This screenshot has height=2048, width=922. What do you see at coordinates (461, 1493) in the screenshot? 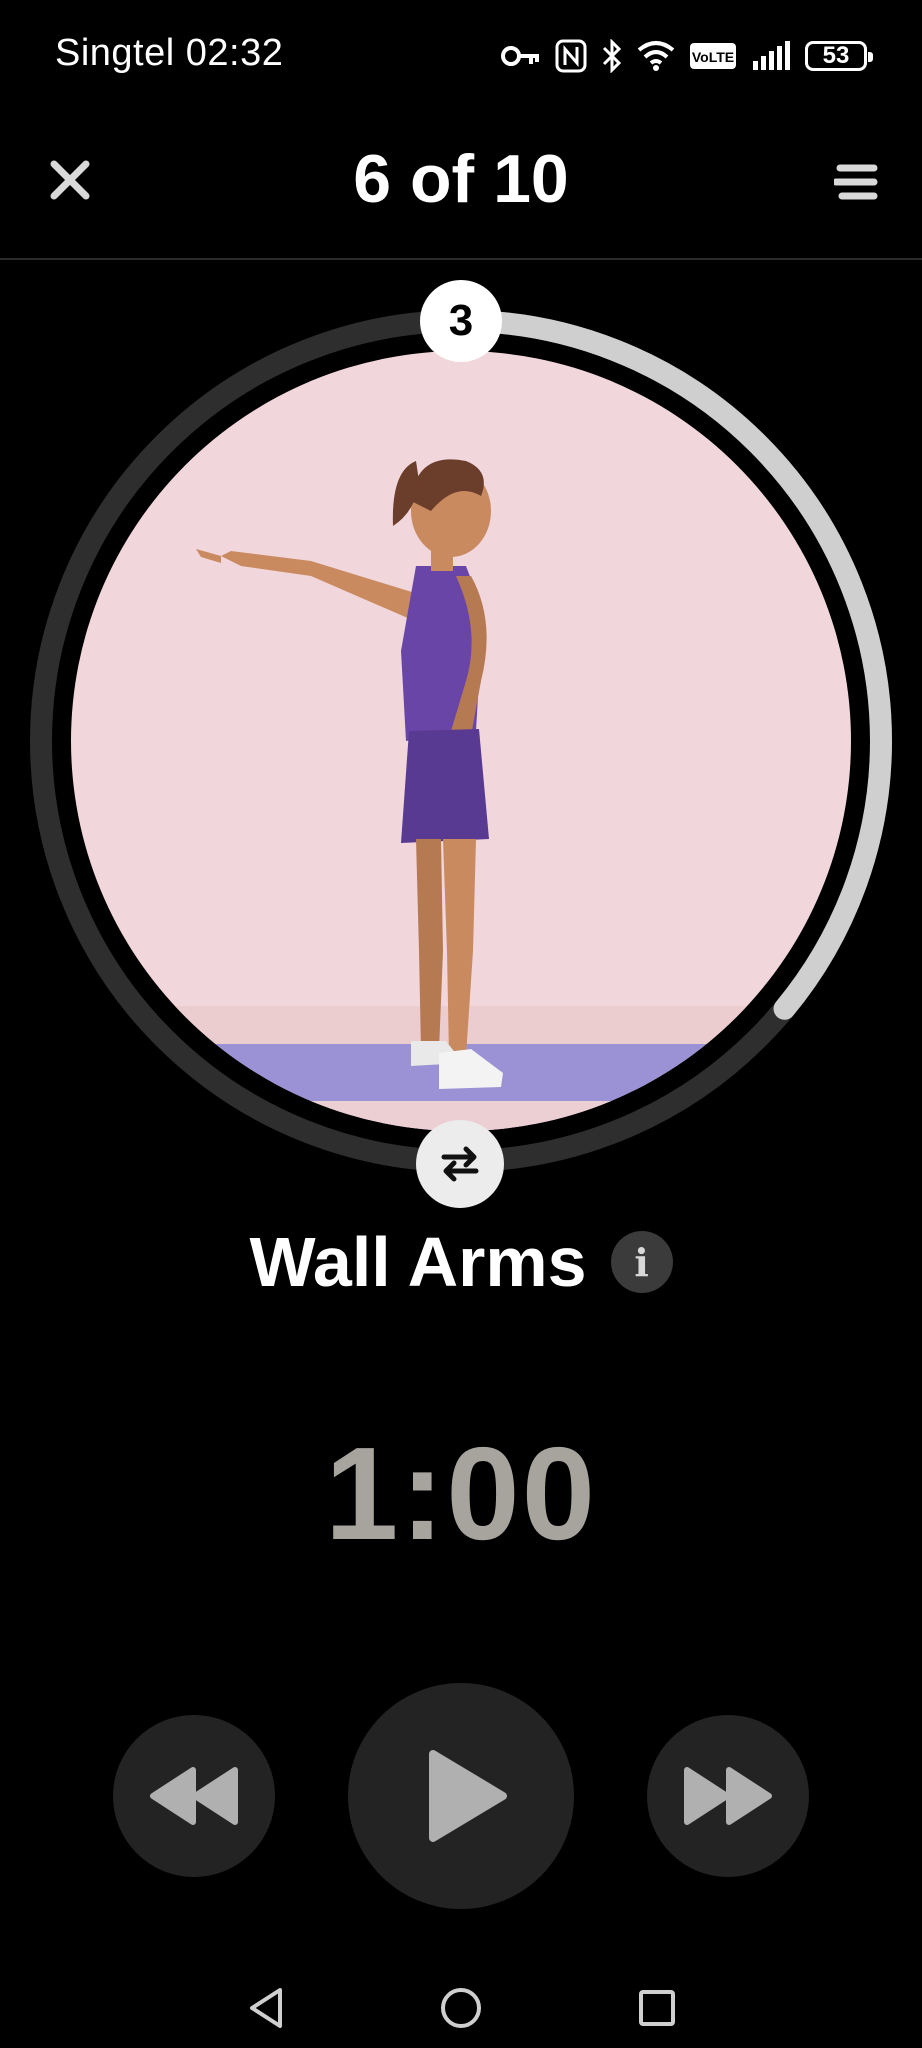
I see `exercise-timer: 1:00` at bounding box center [461, 1493].